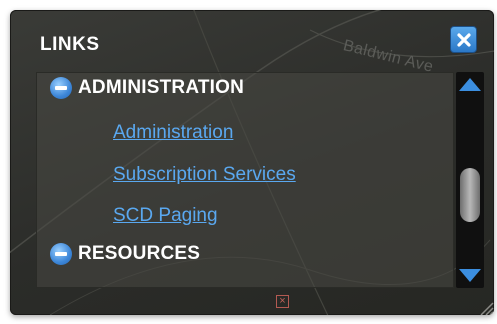  What do you see at coordinates (139, 253) in the screenshot?
I see `section-label: RESOURCES` at bounding box center [139, 253].